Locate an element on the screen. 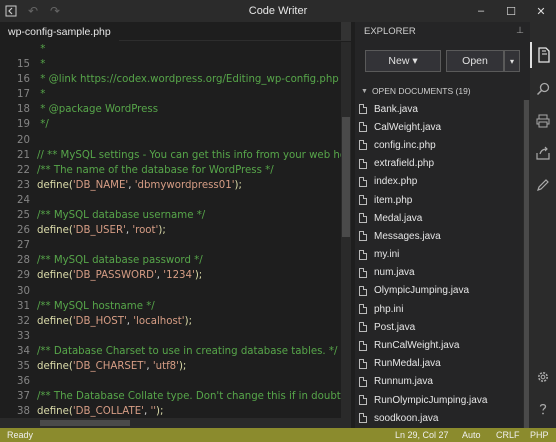 This screenshot has width=556, height=442. print-tool is located at coordinates (543, 121).